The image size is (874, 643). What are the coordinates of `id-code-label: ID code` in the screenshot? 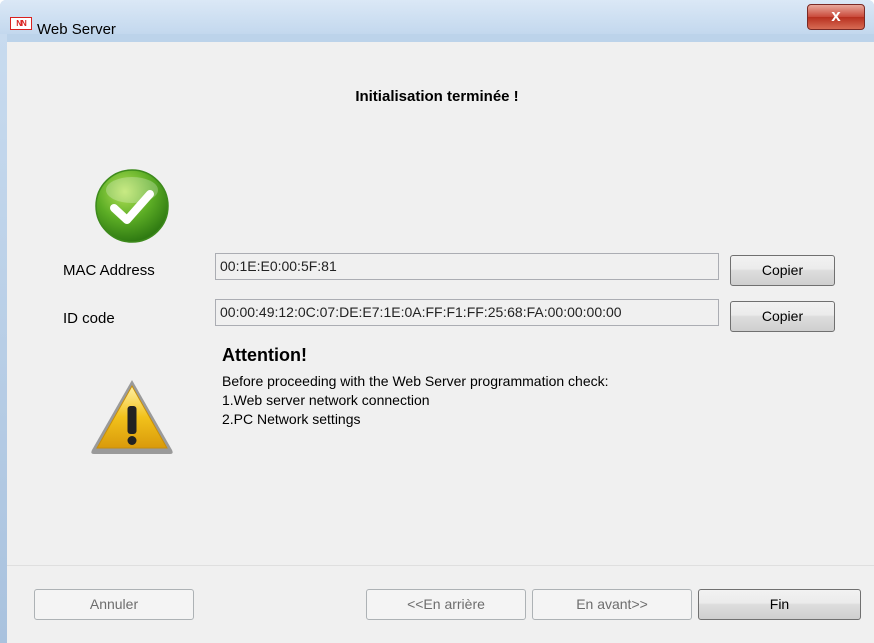 It's located at (89, 318).